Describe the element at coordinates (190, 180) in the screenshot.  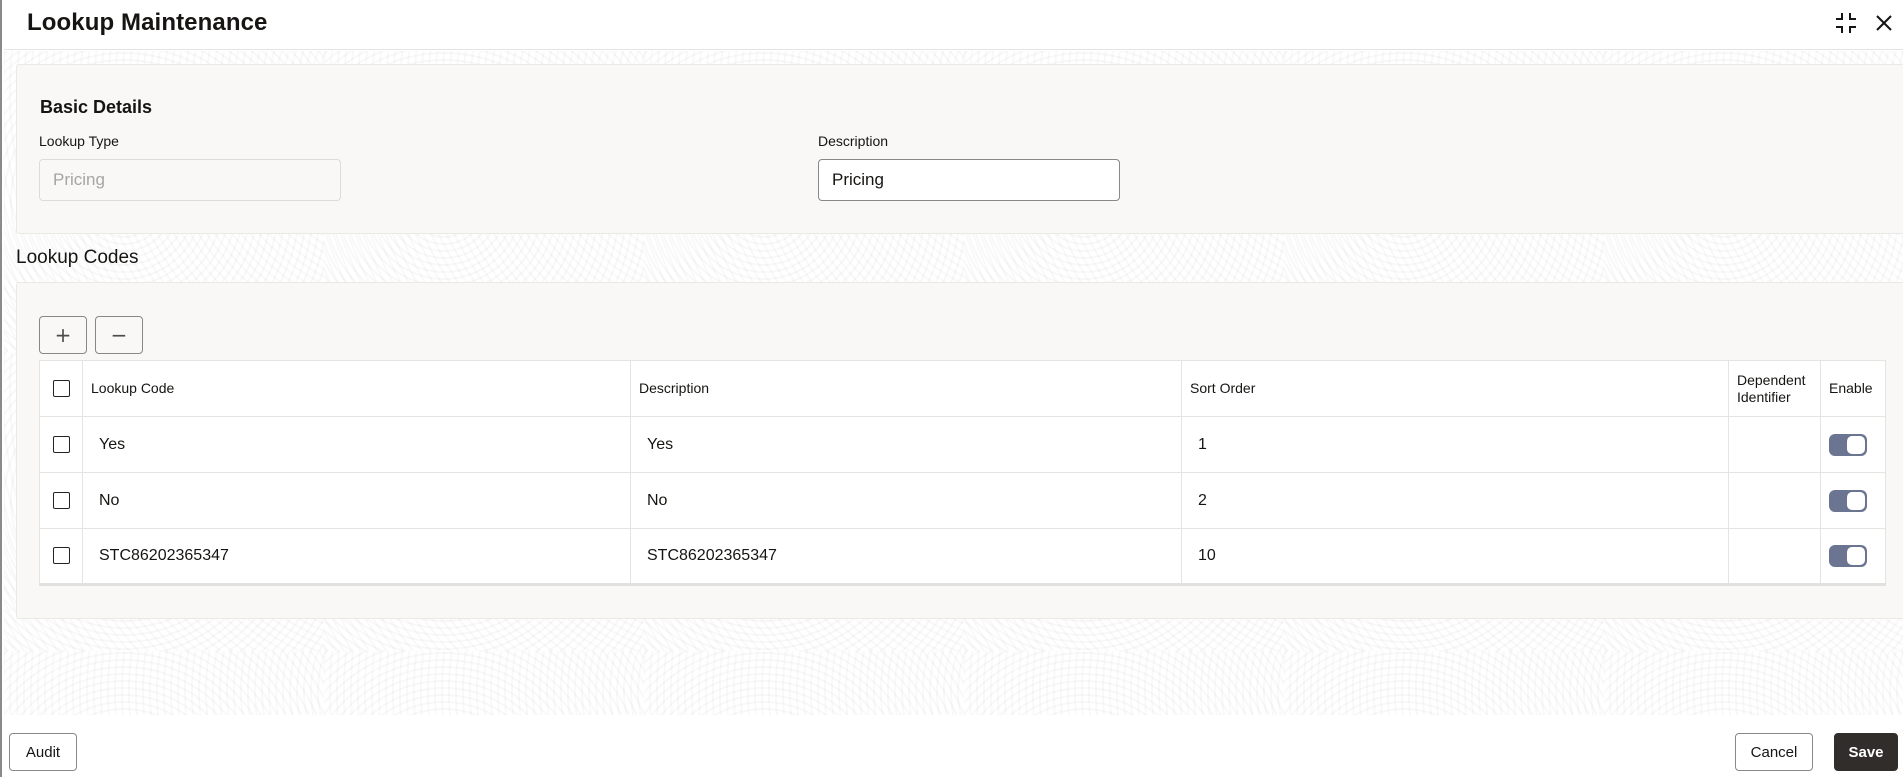
I see `lookup-type-field: Pricing` at that location.